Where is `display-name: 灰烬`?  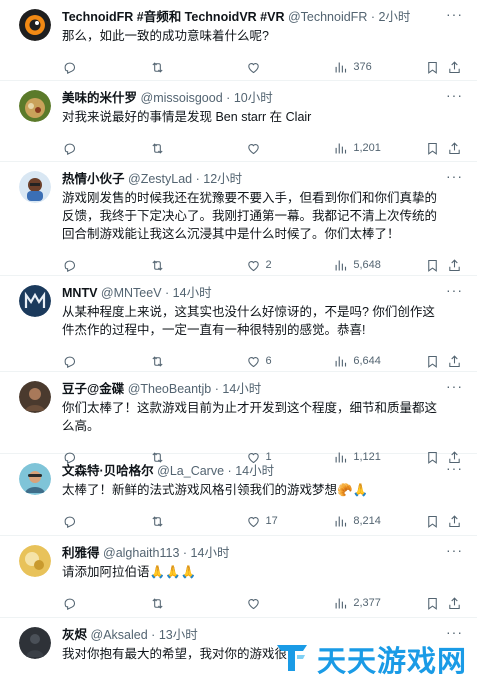 display-name: 灰烬 is located at coordinates (74, 635).